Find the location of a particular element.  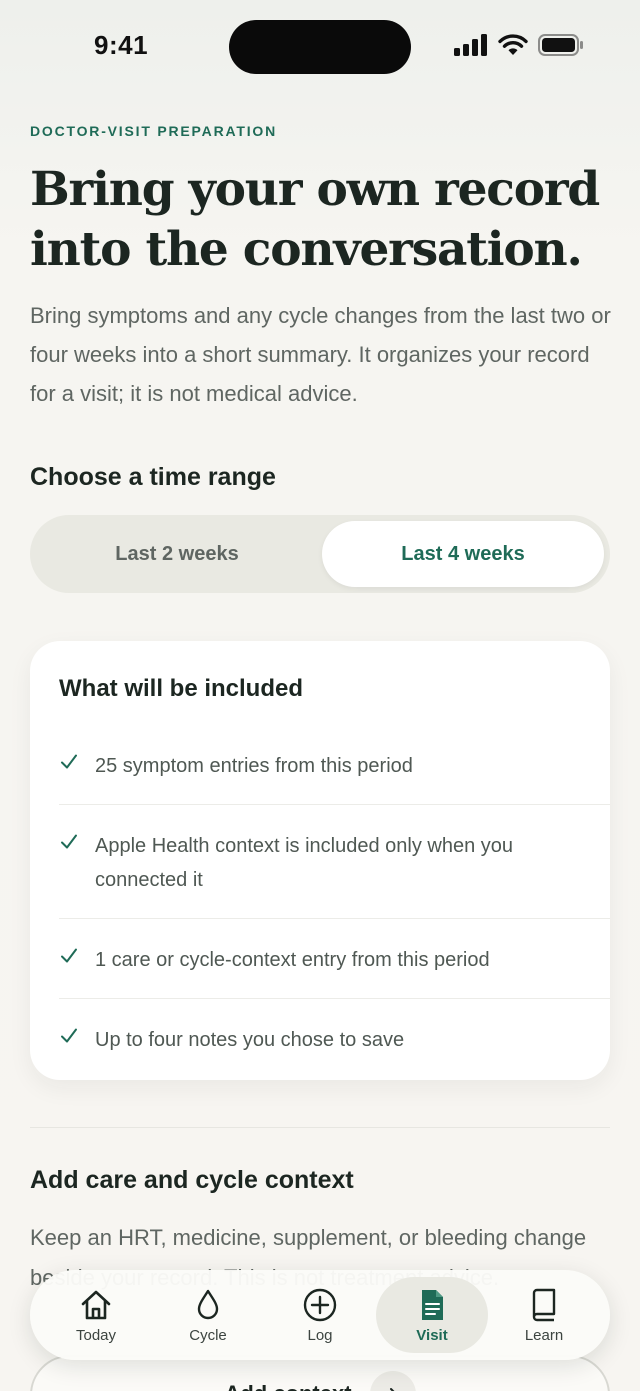

segment-last-4-weeks: Last 4 weeks is located at coordinates (463, 554).